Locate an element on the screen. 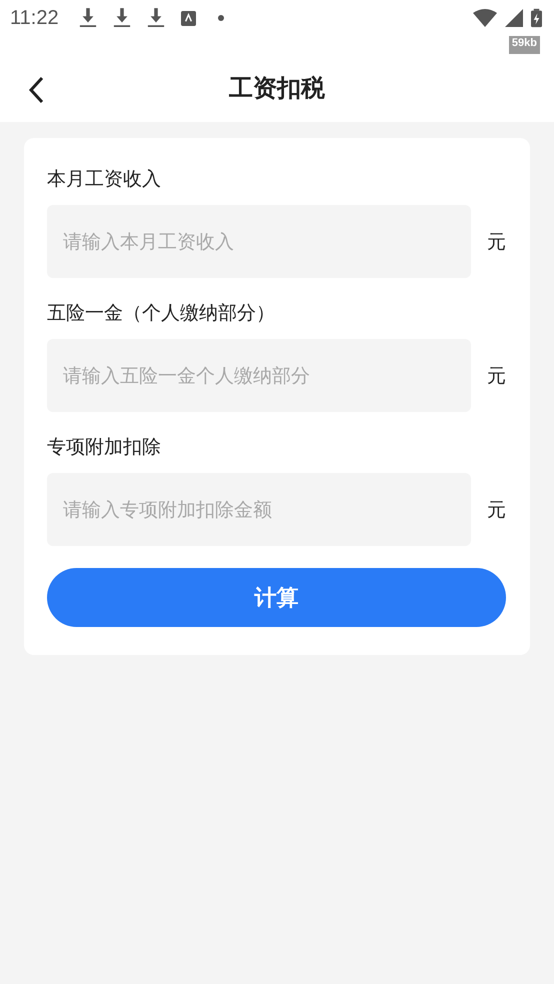  status-time: 11:22 is located at coordinates (34, 18).